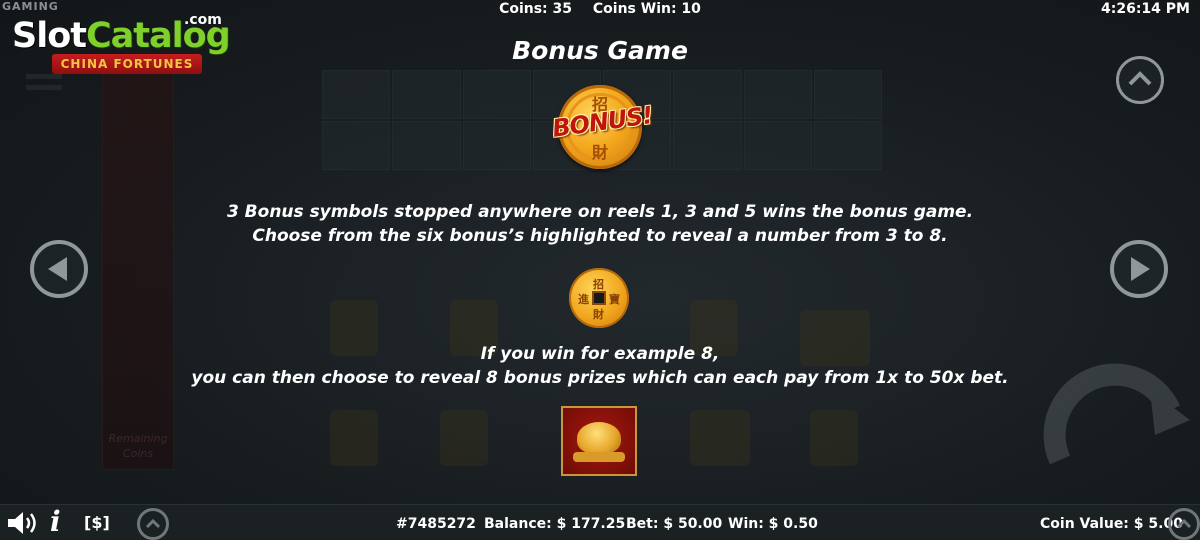 The width and height of the screenshot is (1200, 540). What do you see at coordinates (1115, 425) in the screenshot?
I see `spin-icon` at bounding box center [1115, 425].